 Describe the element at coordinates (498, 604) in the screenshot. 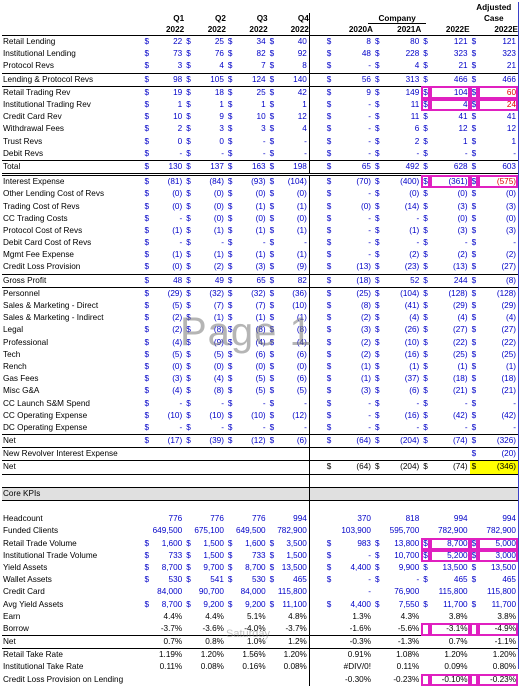

I see `annual-value-cell: 11,700` at that location.